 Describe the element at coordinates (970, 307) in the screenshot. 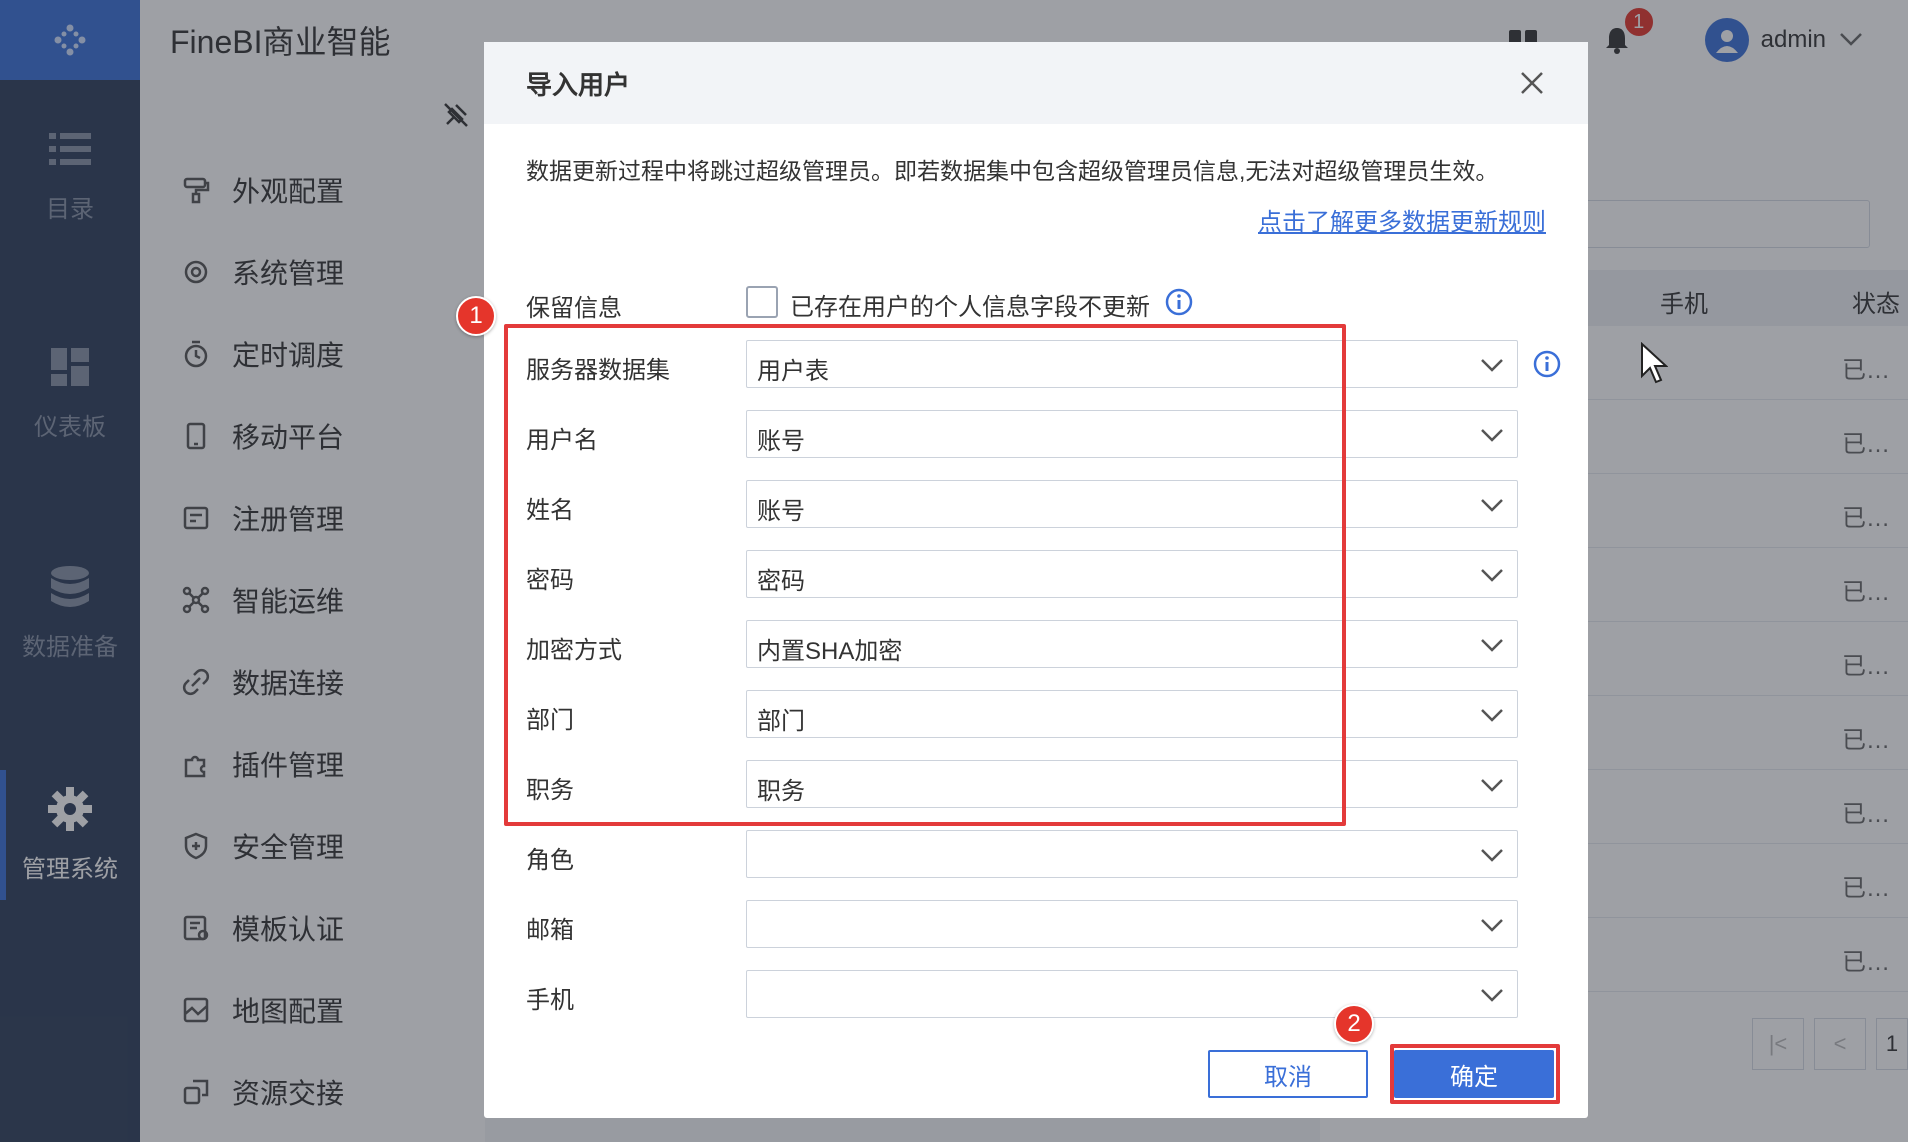

I see `keep-info-checkbox-label: 已存在用户的个人信息字段不更新` at that location.